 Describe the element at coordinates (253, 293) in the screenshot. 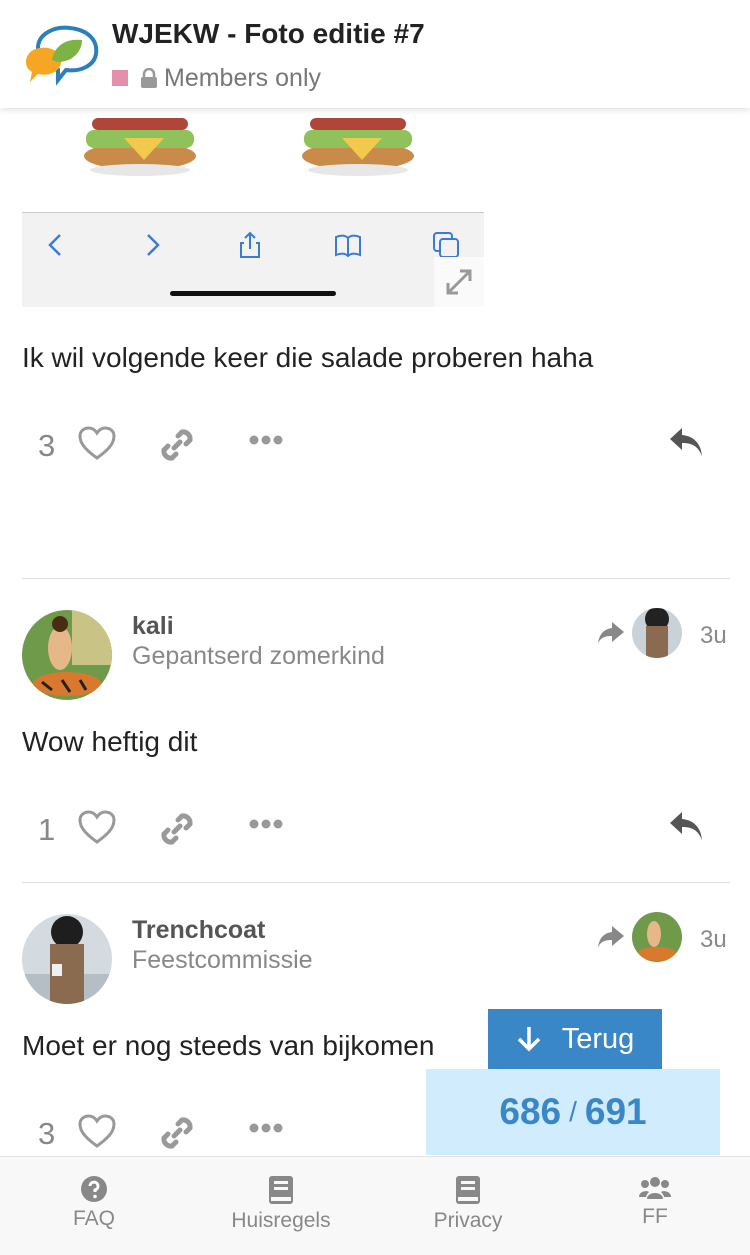

I see `home-indicator` at that location.